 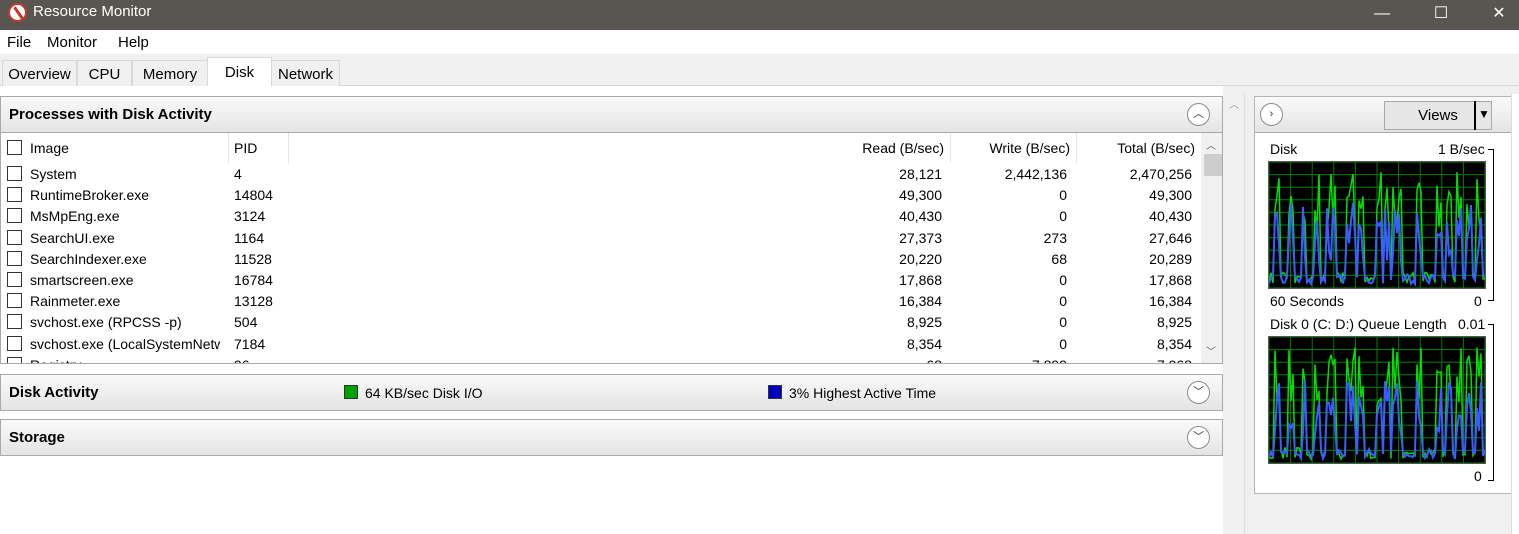 I want to click on table-row: System 4 28,121 2,442,136 2,470,256, so click(x=601, y=174).